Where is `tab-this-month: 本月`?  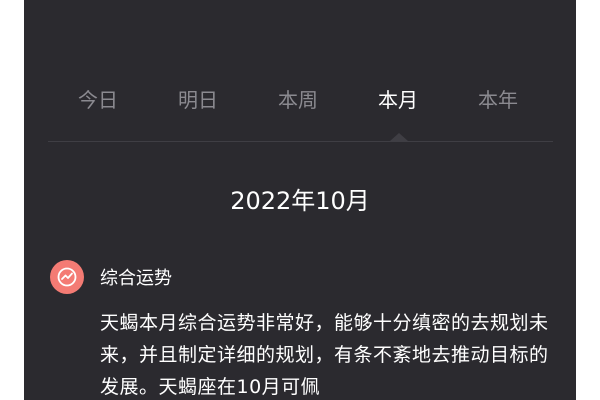
tab-this-month: 本月 is located at coordinates (398, 100).